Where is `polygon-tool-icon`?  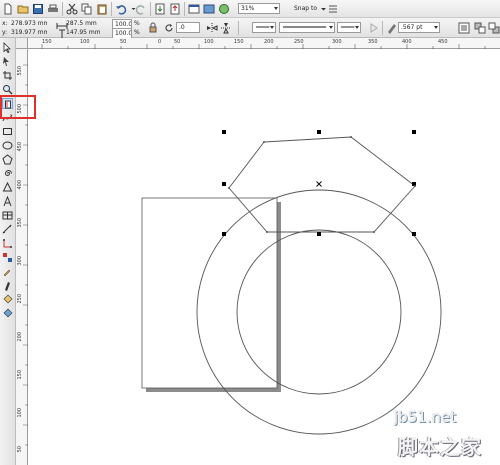 polygon-tool-icon is located at coordinates (7, 159).